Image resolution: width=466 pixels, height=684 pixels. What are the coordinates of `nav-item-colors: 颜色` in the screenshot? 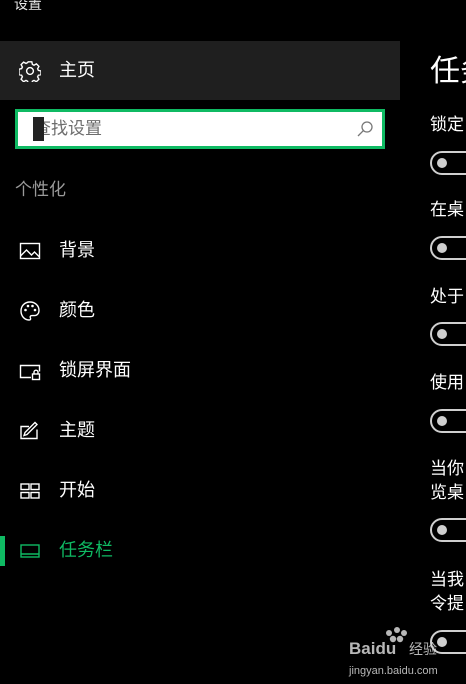 It's located at (200, 311).